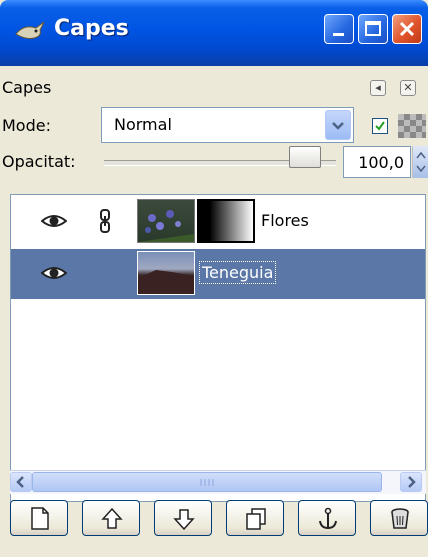  Describe the element at coordinates (214, 33) in the screenshot. I see `title-bar: Capes` at that location.